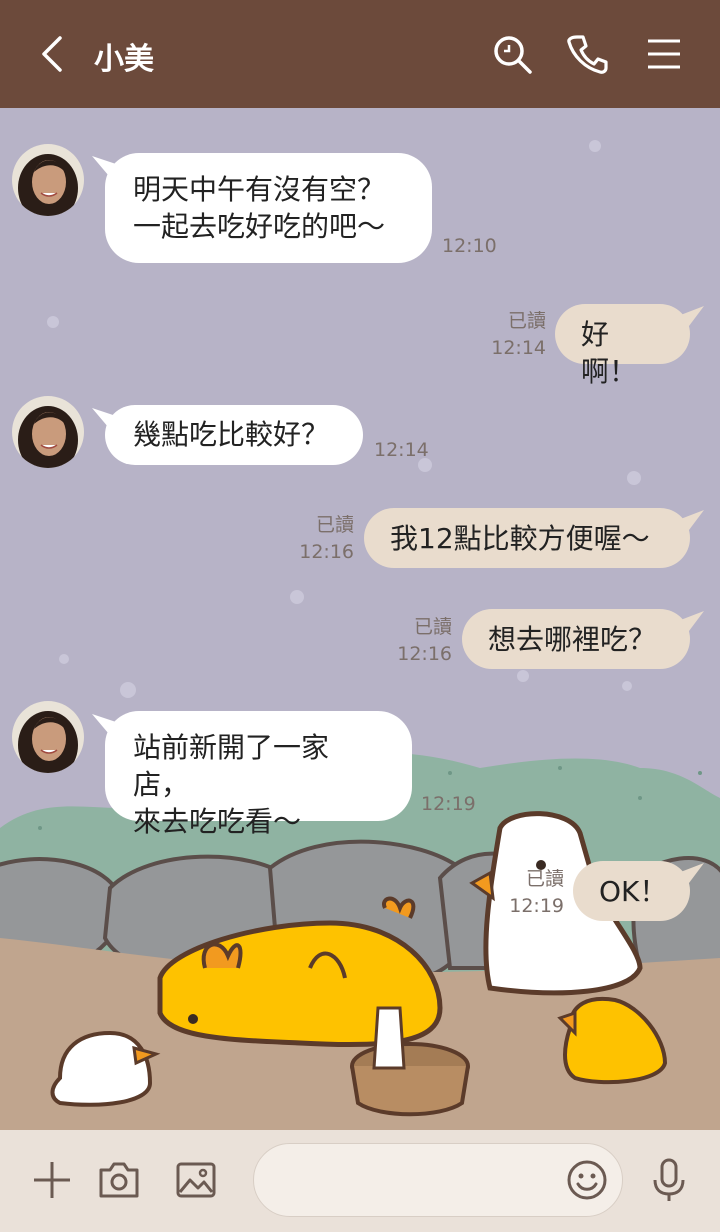 Image resolution: width=720 pixels, height=1232 pixels. I want to click on message-text: 一起去吃好吃的吧～, so click(259, 226).